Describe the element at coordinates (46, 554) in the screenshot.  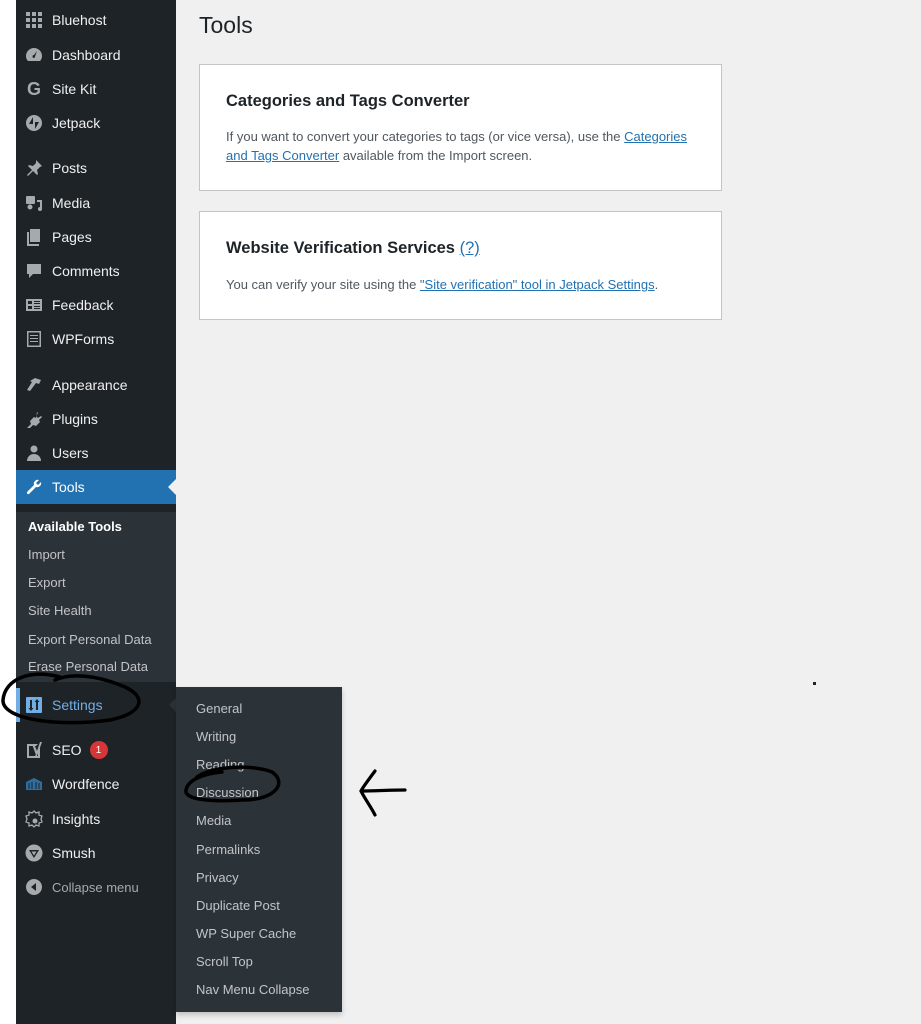
I see `submenu-import: Import` at that location.